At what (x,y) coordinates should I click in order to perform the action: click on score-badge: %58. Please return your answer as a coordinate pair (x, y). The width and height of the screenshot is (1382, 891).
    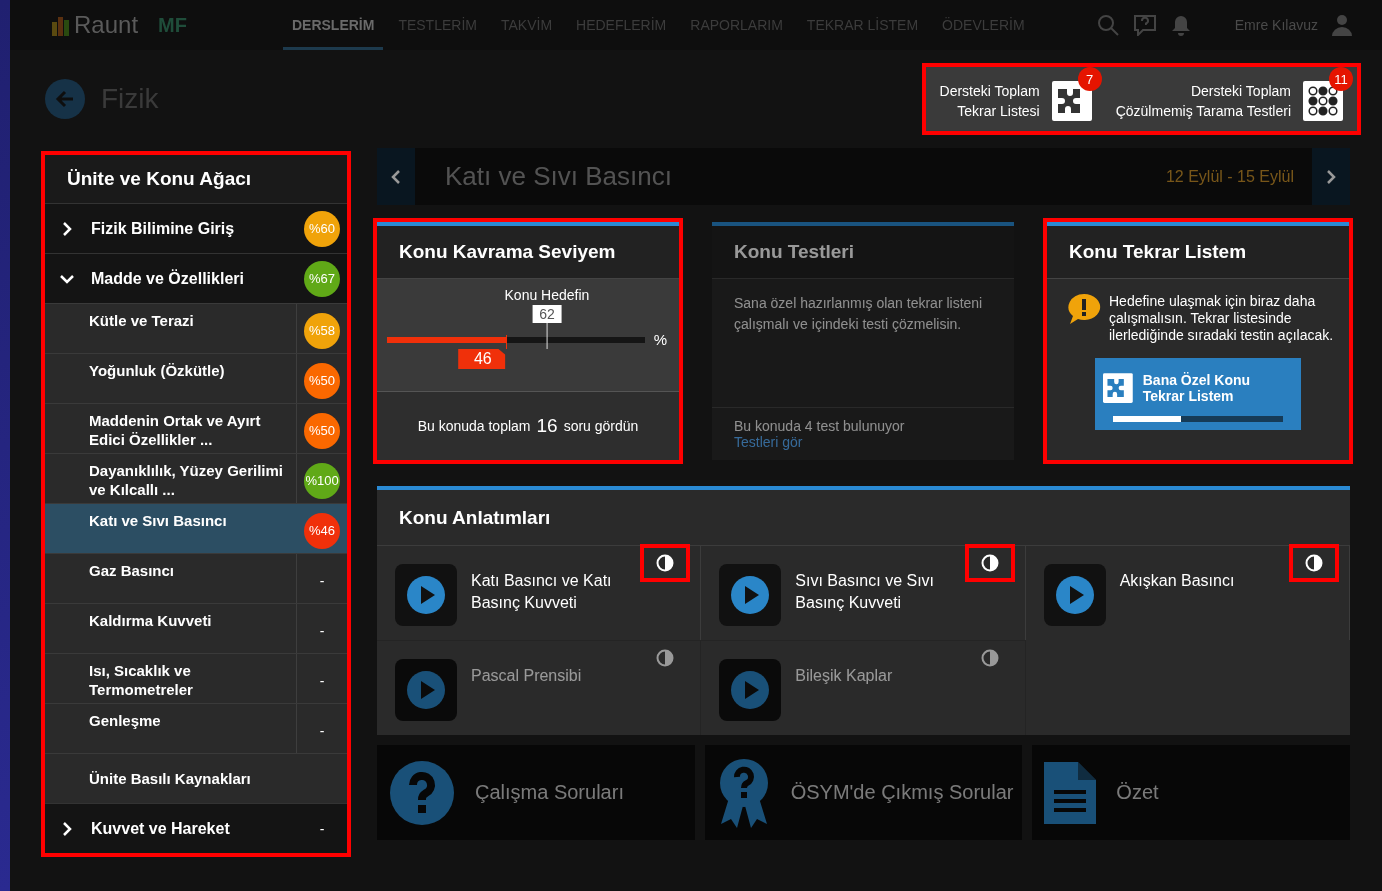
    Looking at the image, I should click on (322, 330).